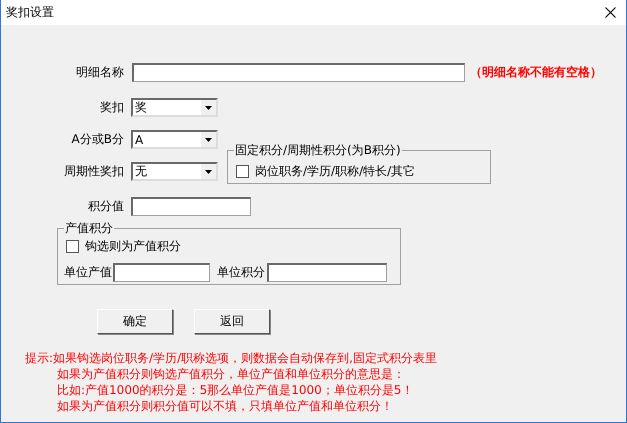 The image size is (627, 423). I want to click on group-title: 产值积分, so click(89, 228).